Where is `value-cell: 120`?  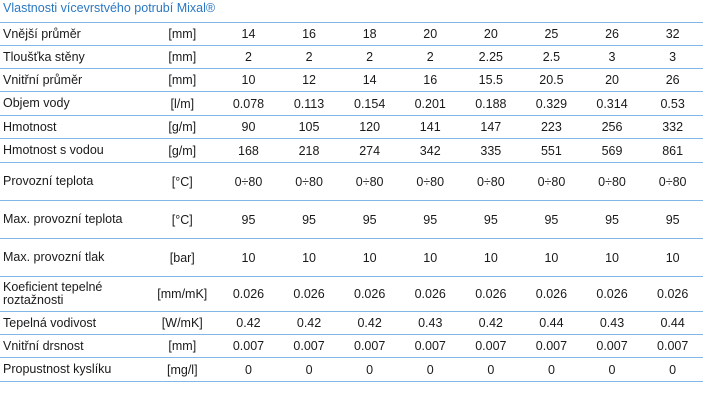 value-cell: 120 is located at coordinates (370, 127).